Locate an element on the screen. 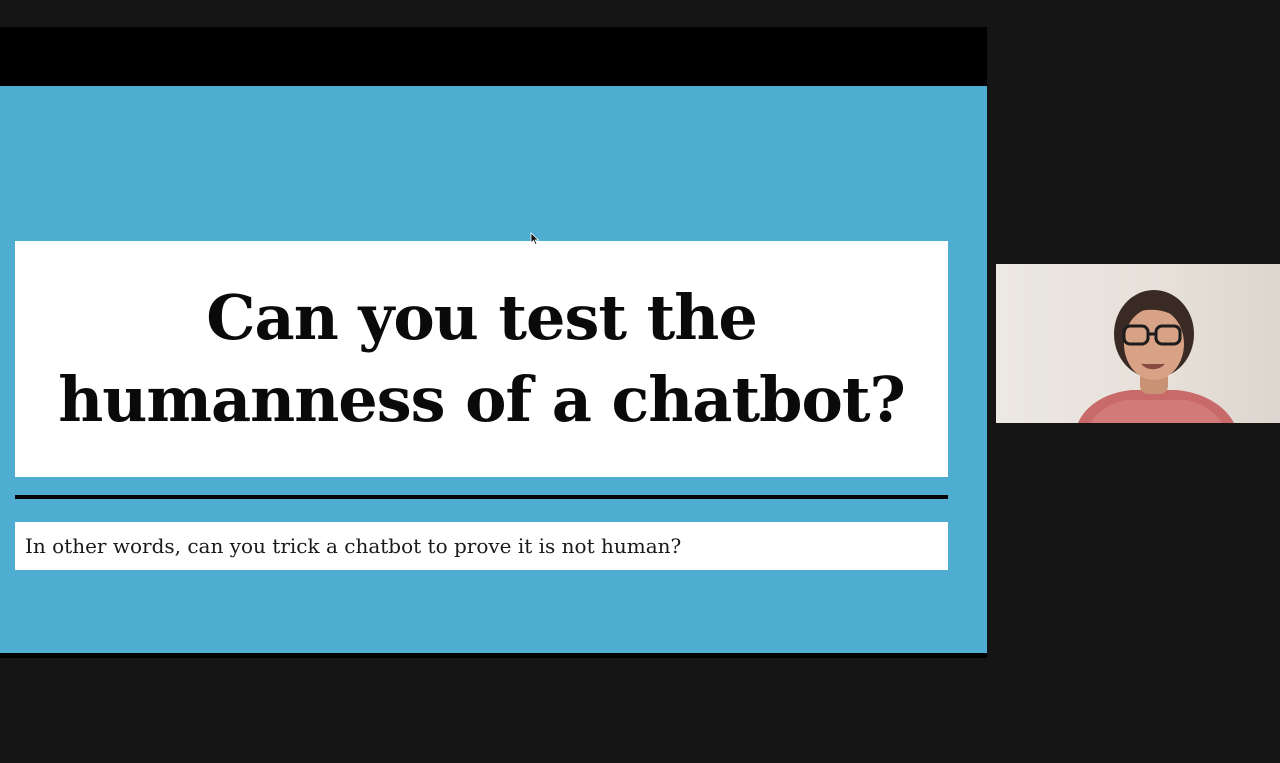 This screenshot has height=763, width=1280. slide-title: Can you test the humanness of a chatbot? is located at coordinates (482, 358).